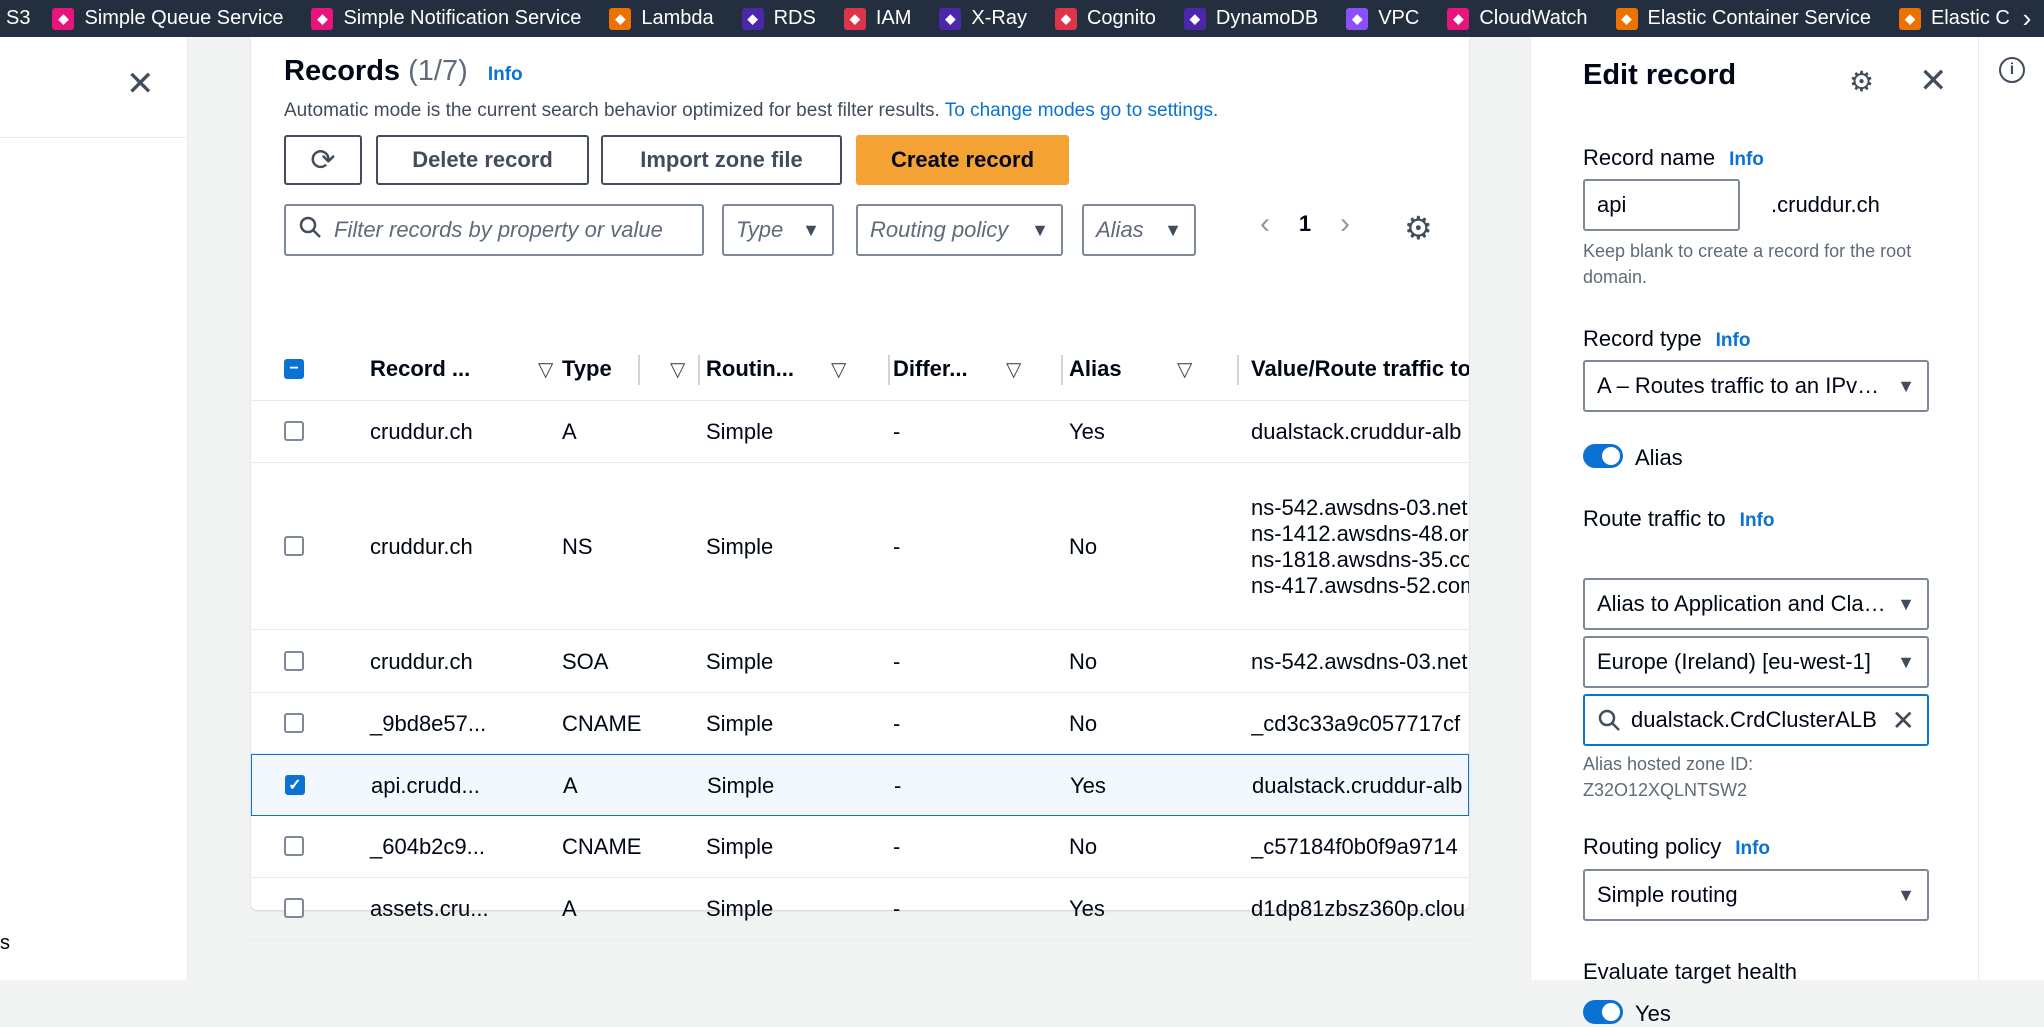  Describe the element at coordinates (1357, 18) in the screenshot. I see `vpc-icon: ◆` at that location.